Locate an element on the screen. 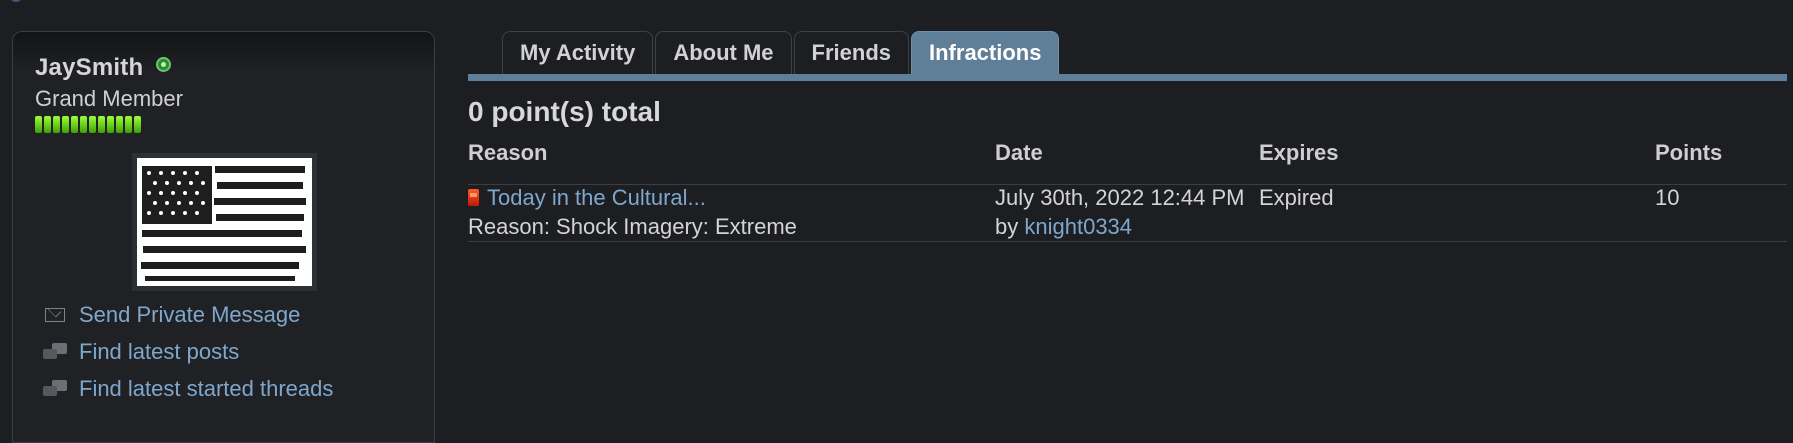 This screenshot has width=1793, height=443. profile-tabs: My Activity About Me Friends Infractions is located at coordinates (781, 52).